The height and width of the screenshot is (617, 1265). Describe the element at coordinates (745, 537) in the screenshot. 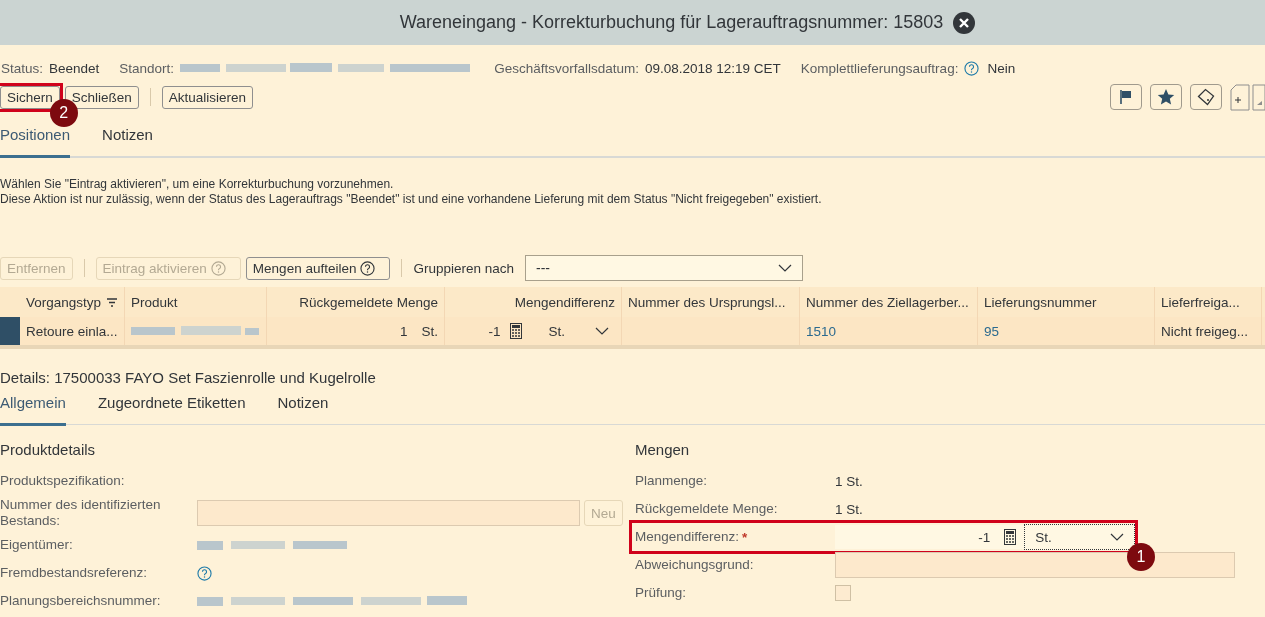

I see `required-mark: *` at that location.